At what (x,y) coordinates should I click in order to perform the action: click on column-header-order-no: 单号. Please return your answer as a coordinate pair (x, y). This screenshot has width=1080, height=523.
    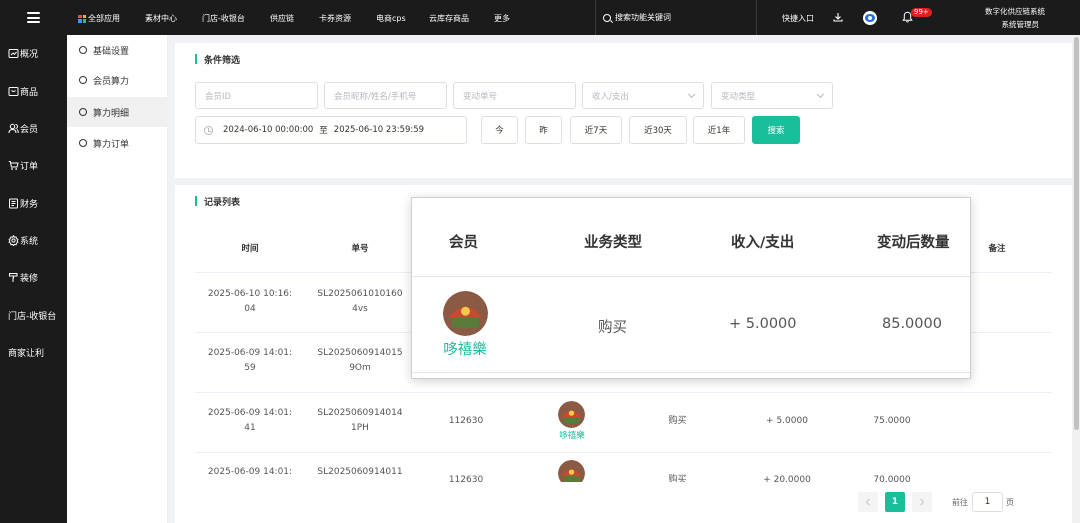
    Looking at the image, I should click on (360, 249).